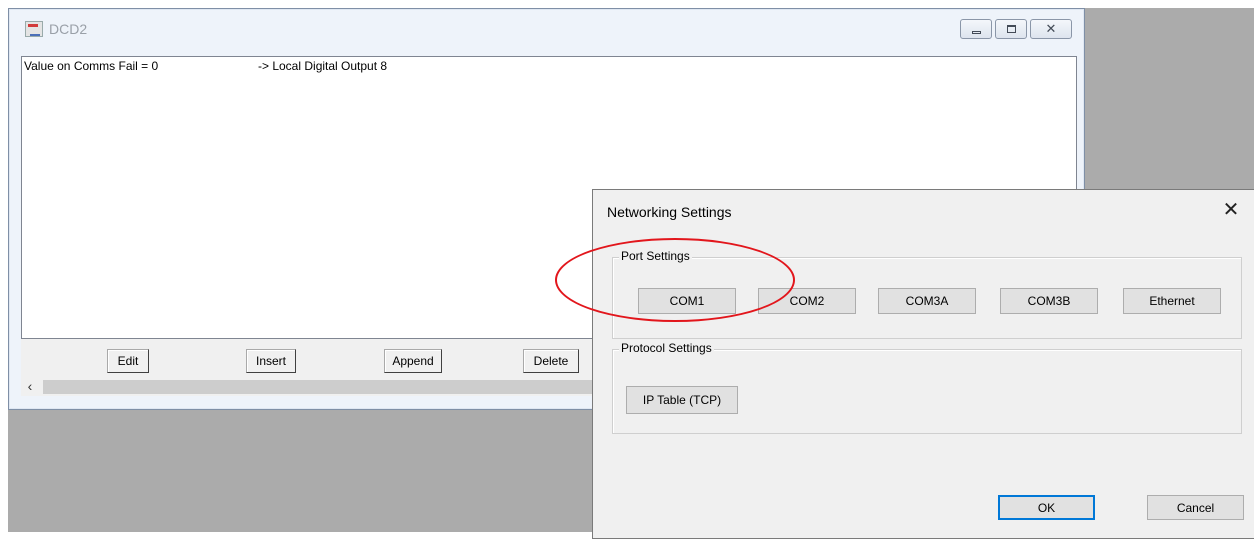 This screenshot has height=539, width=1254. What do you see at coordinates (1172, 301) in the screenshot?
I see `ethernet-button: Ethernet` at bounding box center [1172, 301].